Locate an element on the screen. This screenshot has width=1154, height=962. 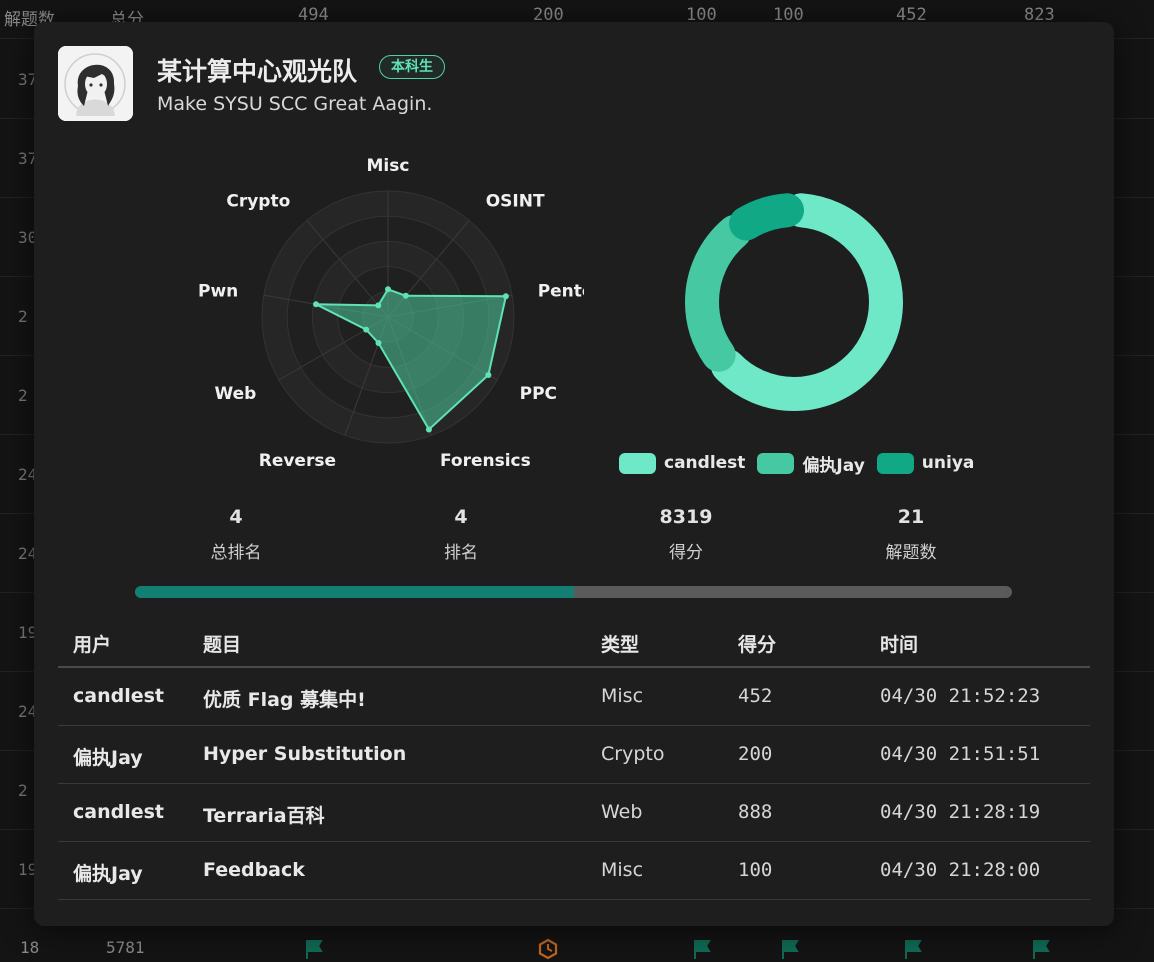
cell-score: 200 is located at coordinates (755, 754).